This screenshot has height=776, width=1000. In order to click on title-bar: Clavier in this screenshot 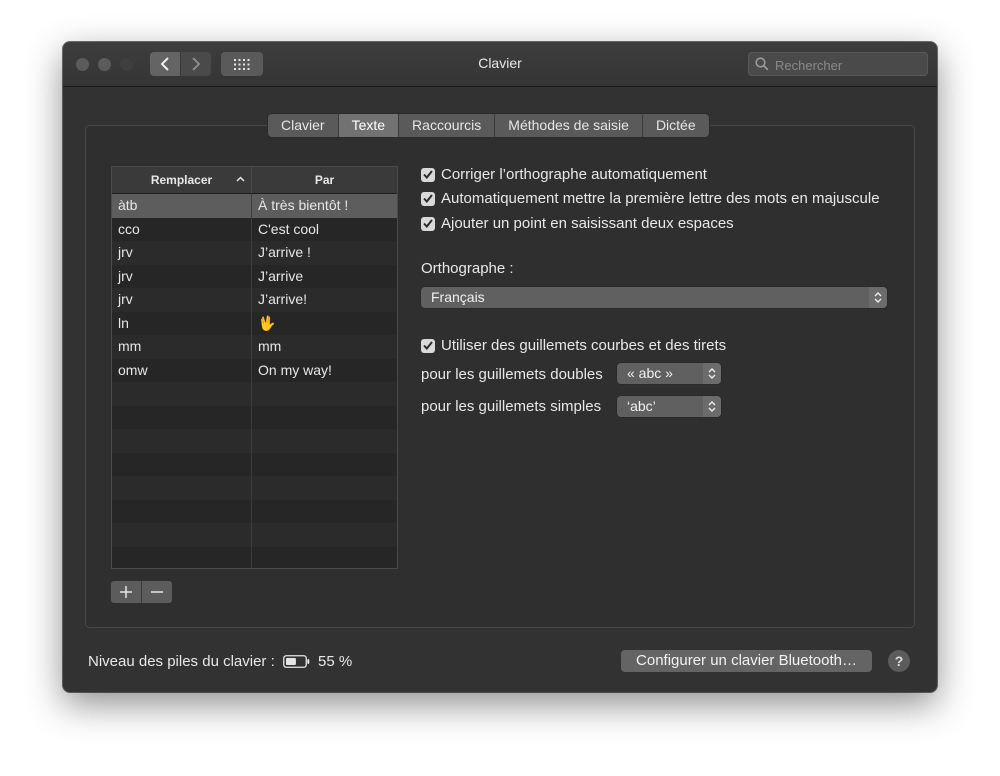, I will do `click(500, 64)`.